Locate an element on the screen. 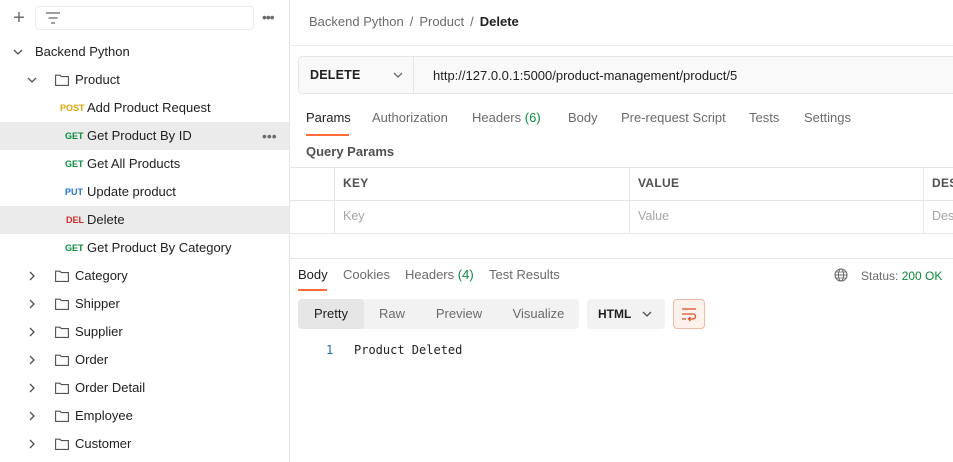 This screenshot has height=462, width=953. tab-body: Body is located at coordinates (583, 122).